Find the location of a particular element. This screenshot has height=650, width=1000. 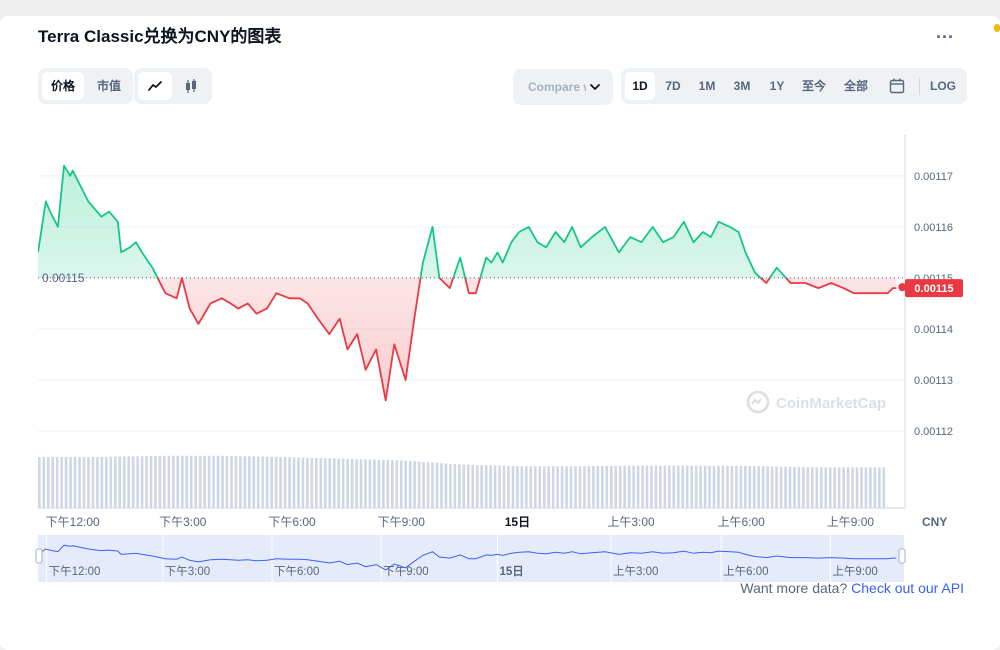

y-tick-label: 0.00117 is located at coordinates (933, 177).